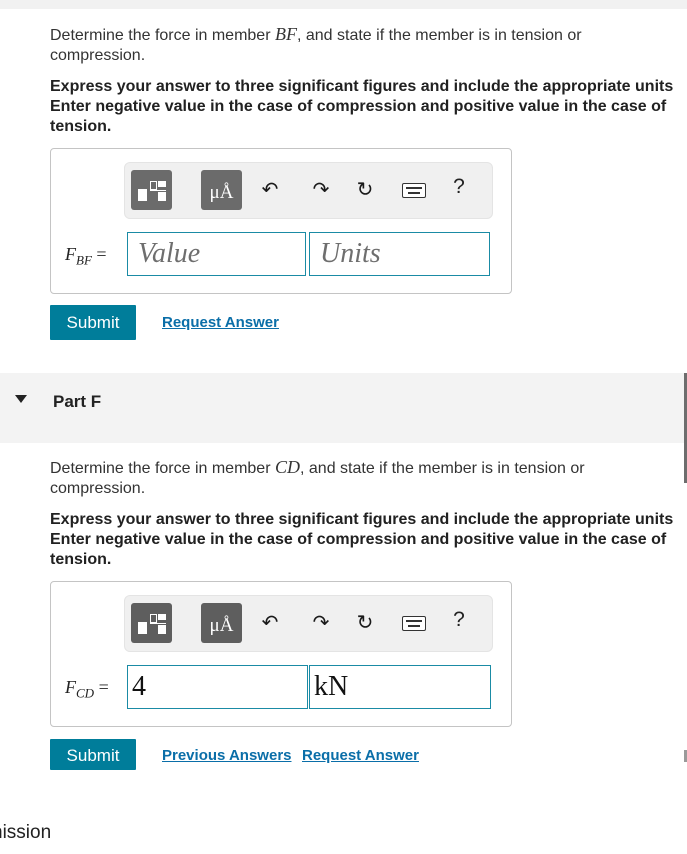  I want to click on units-input: kN, so click(400, 687).